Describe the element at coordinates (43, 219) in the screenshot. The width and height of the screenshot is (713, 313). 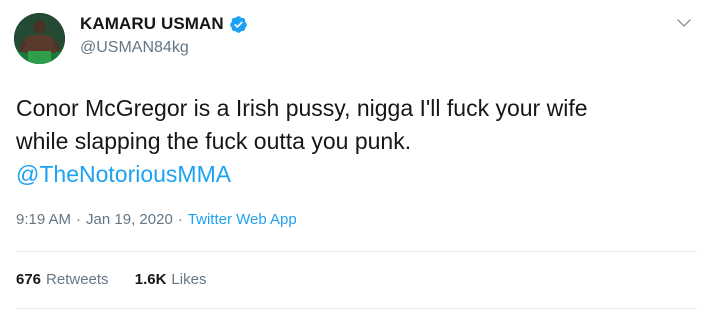
I see `tweet-time: 9:19 AM` at that location.